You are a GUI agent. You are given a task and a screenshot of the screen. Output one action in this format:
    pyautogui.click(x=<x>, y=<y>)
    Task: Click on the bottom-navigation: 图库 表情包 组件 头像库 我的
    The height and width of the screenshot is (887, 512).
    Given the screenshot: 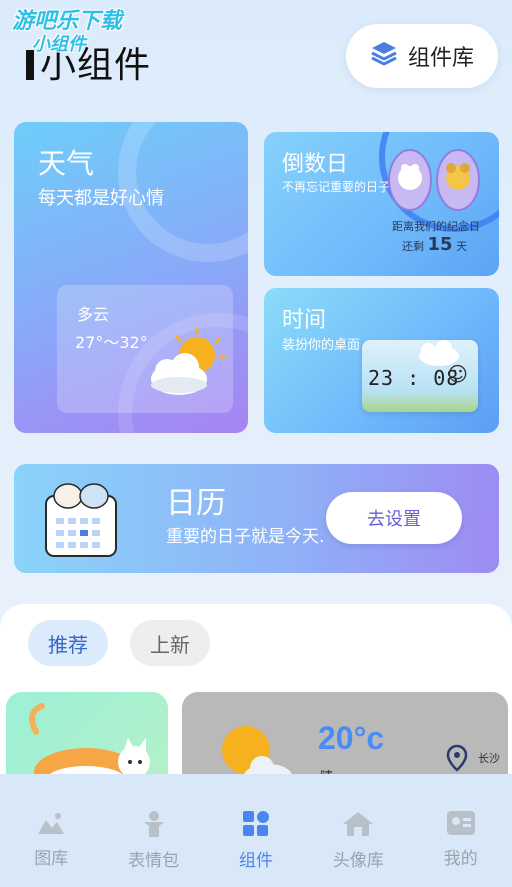 What is the action you would take?
    pyautogui.click(x=256, y=830)
    